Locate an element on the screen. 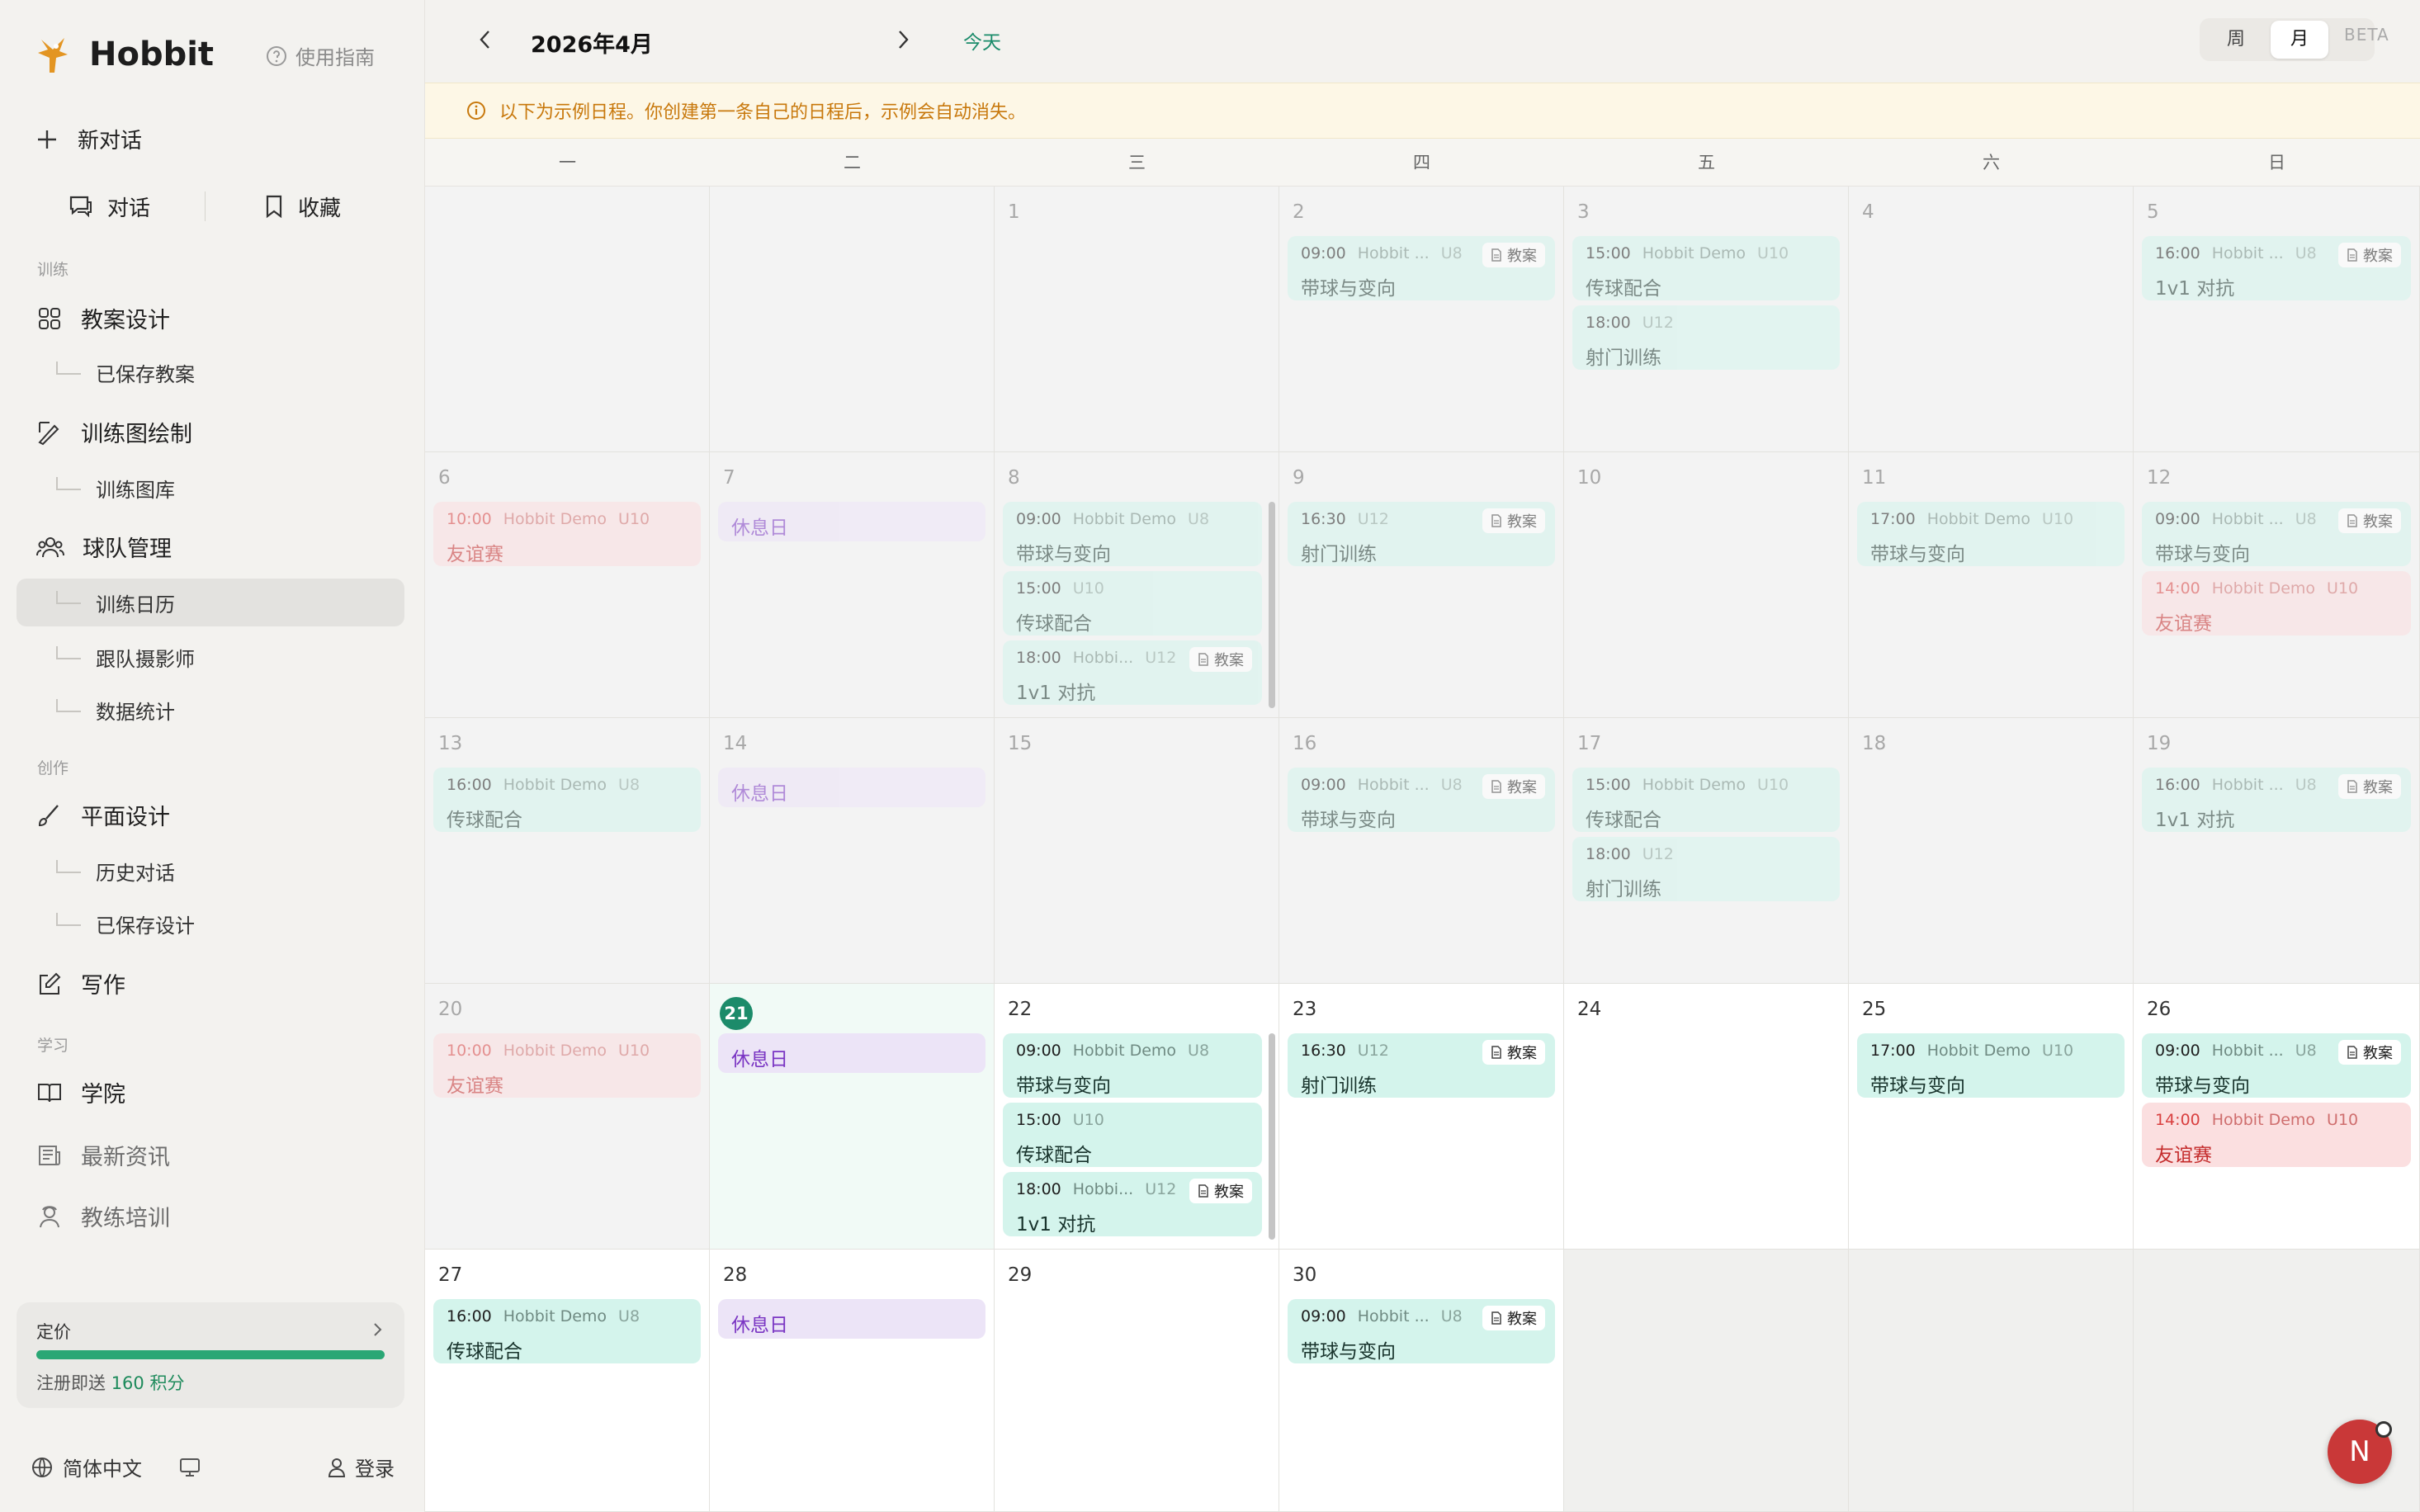 The image size is (2420, 1512). training-event: 16:00 Hobbit Demo U8 传球配合 is located at coordinates (567, 1331).